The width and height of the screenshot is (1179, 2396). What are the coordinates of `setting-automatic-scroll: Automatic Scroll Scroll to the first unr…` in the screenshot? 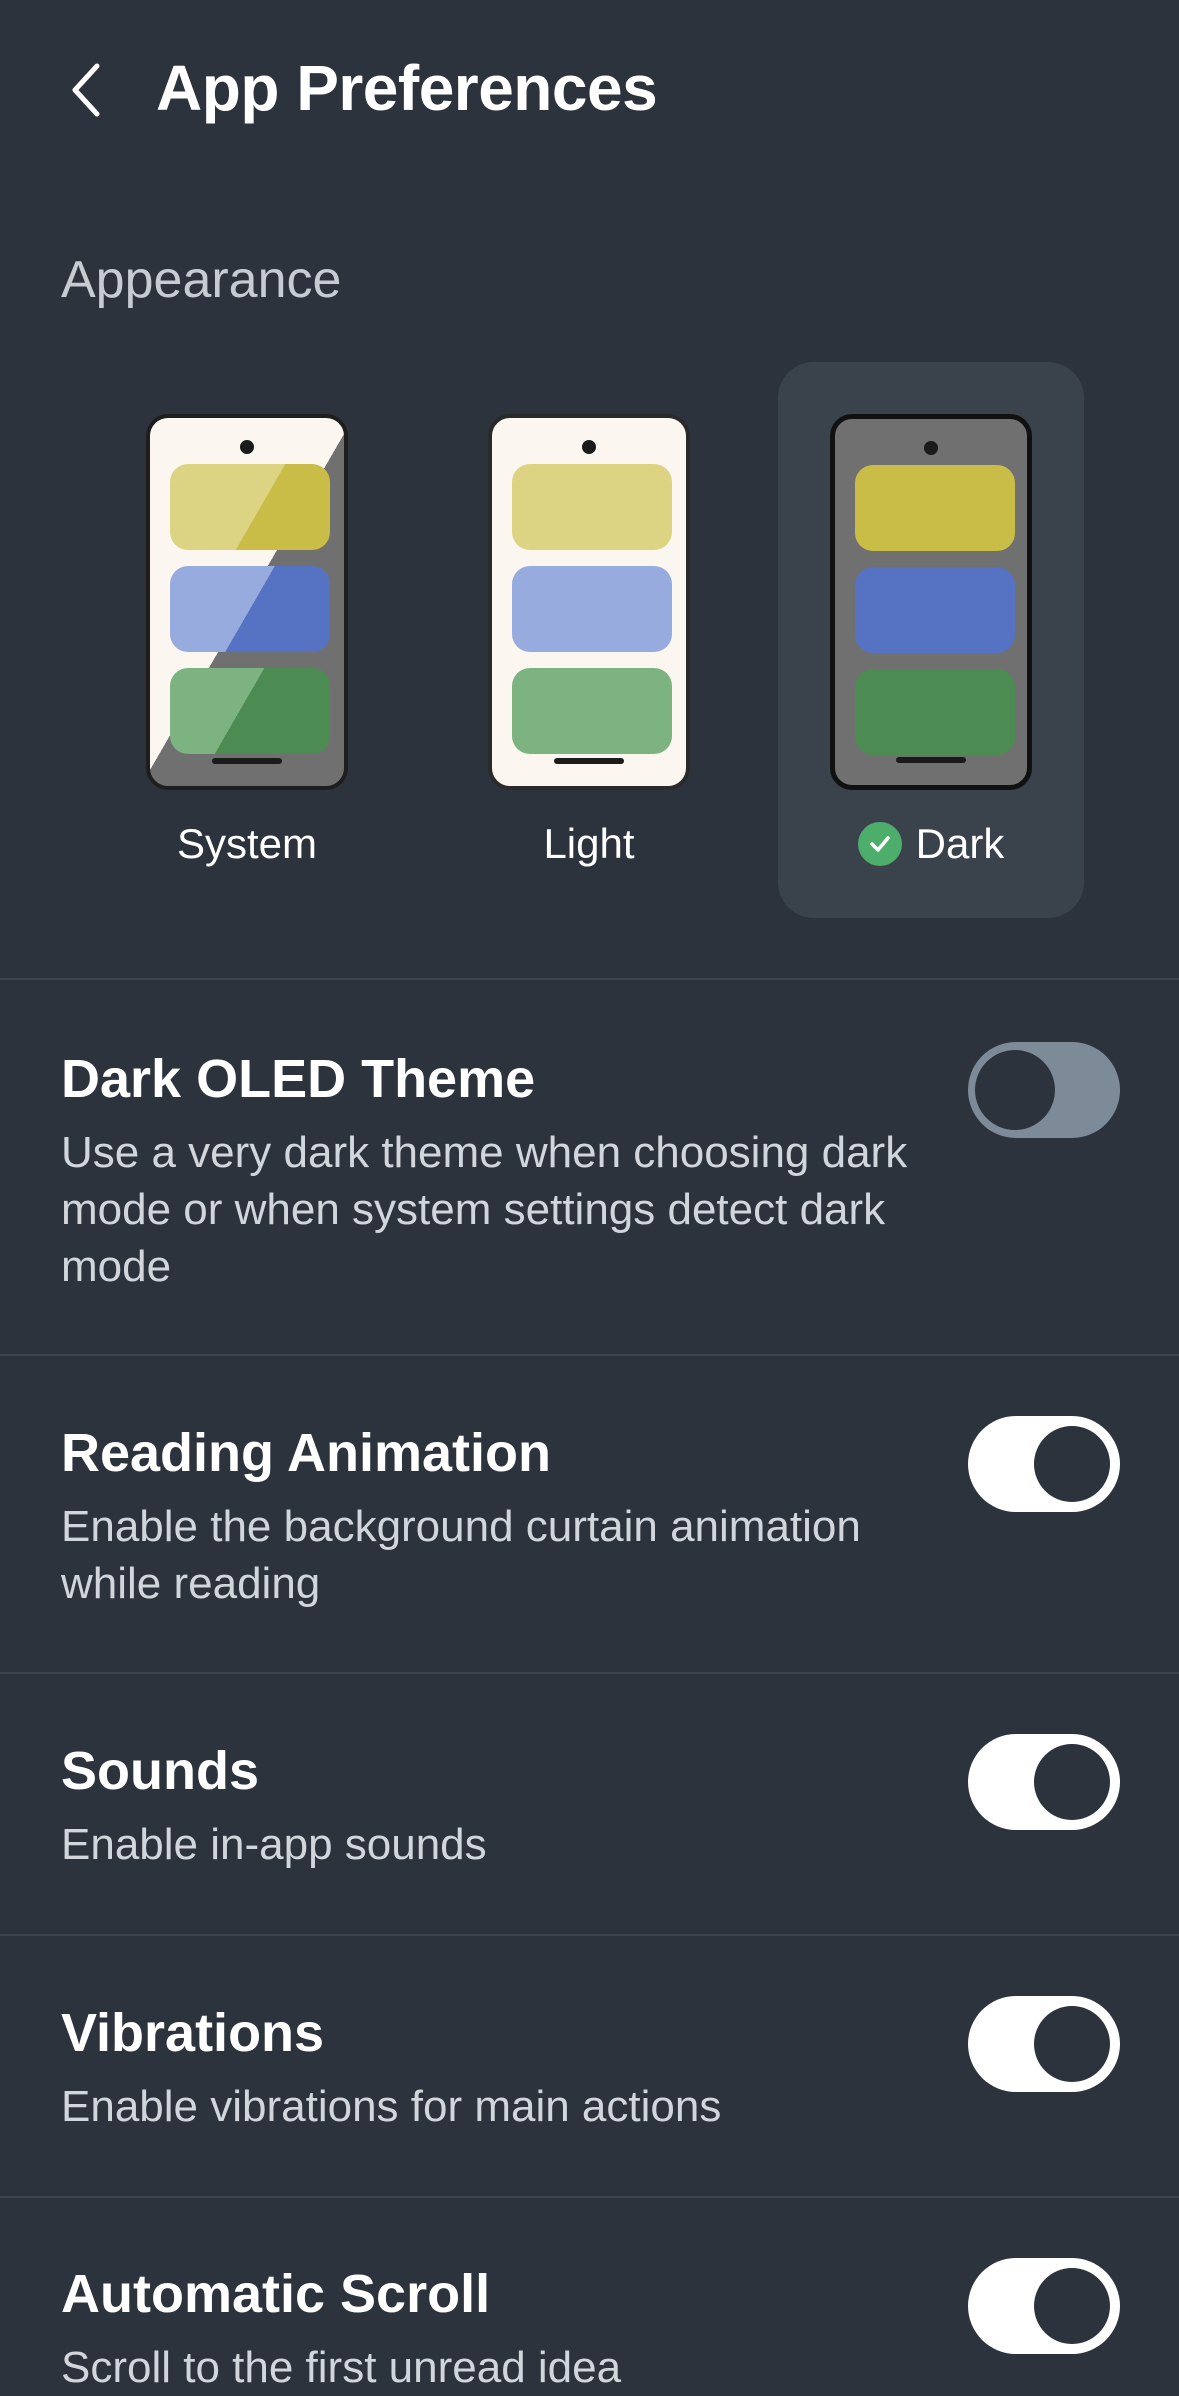 It's located at (589, 2297).